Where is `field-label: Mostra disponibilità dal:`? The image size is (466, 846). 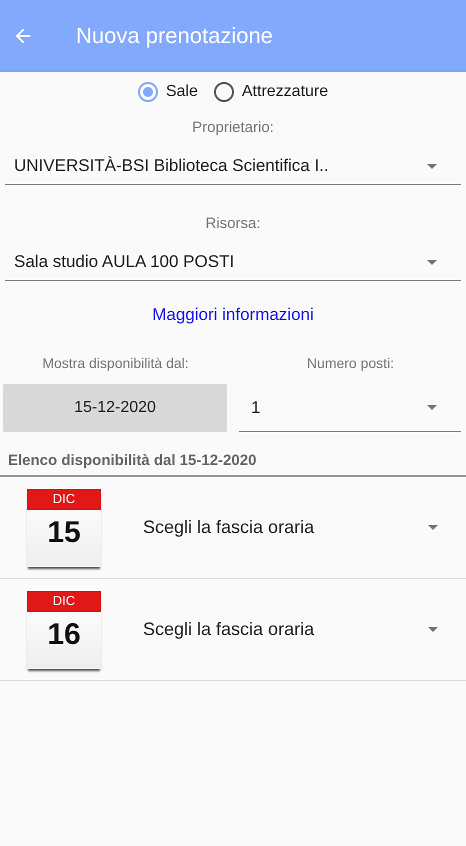
field-label: Mostra disponibilità dal: is located at coordinates (115, 363).